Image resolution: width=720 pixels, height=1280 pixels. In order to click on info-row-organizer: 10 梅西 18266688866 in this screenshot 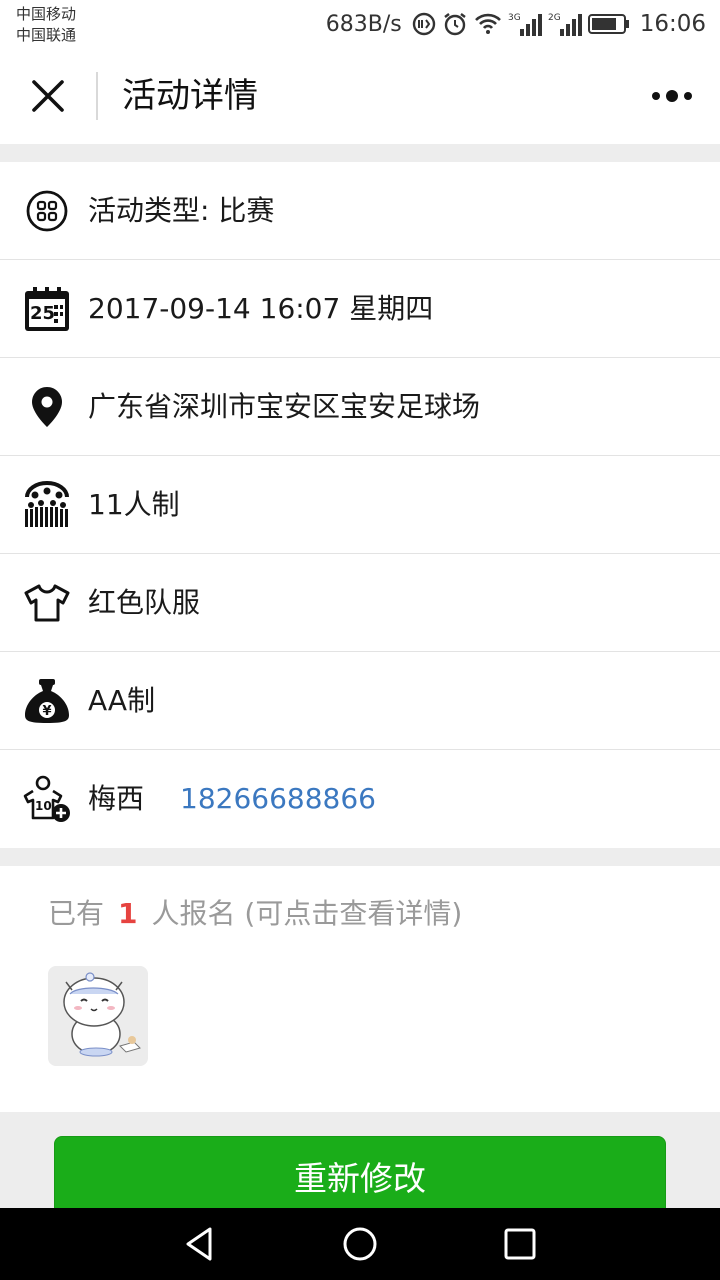, I will do `click(360, 799)`.